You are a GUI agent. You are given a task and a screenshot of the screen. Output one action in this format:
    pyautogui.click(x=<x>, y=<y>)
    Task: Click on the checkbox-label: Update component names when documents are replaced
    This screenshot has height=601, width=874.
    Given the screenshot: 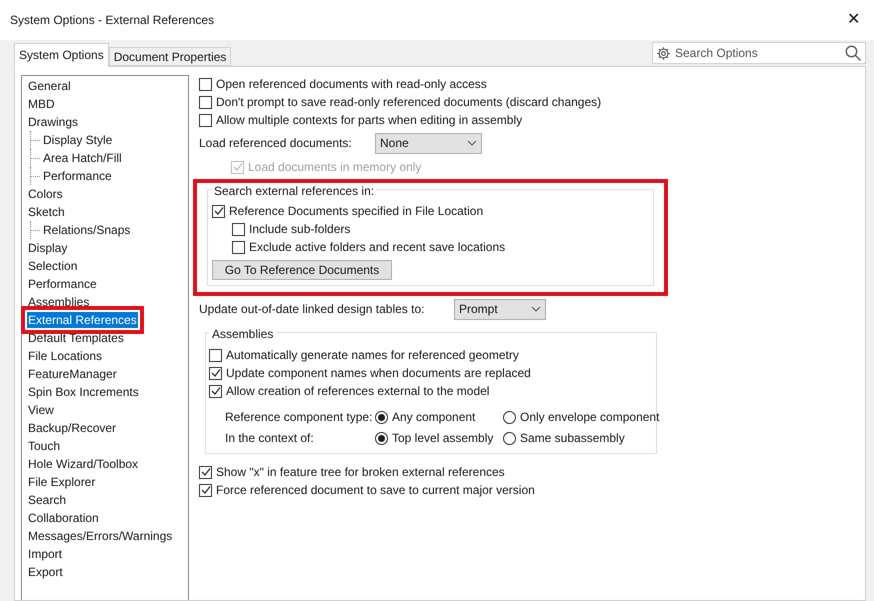 What is the action you would take?
    pyautogui.click(x=378, y=373)
    